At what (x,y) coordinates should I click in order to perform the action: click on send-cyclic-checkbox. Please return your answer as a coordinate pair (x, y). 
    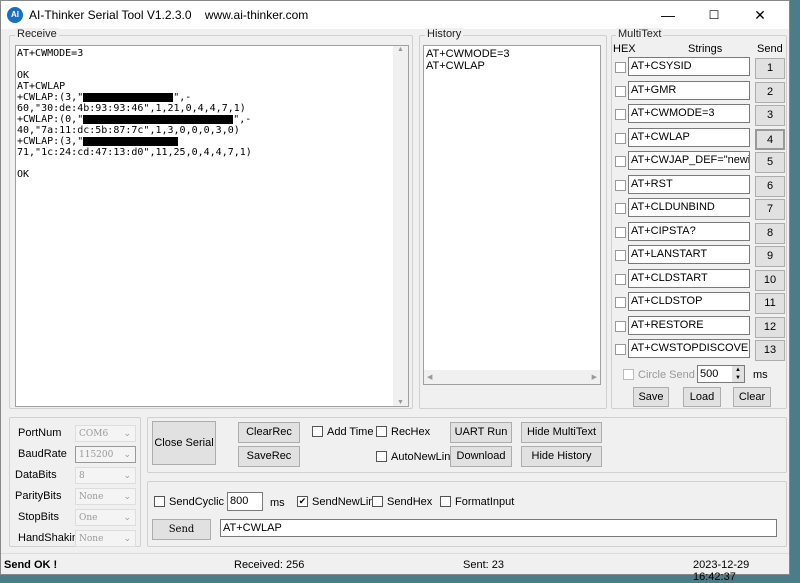
    Looking at the image, I should click on (159, 501).